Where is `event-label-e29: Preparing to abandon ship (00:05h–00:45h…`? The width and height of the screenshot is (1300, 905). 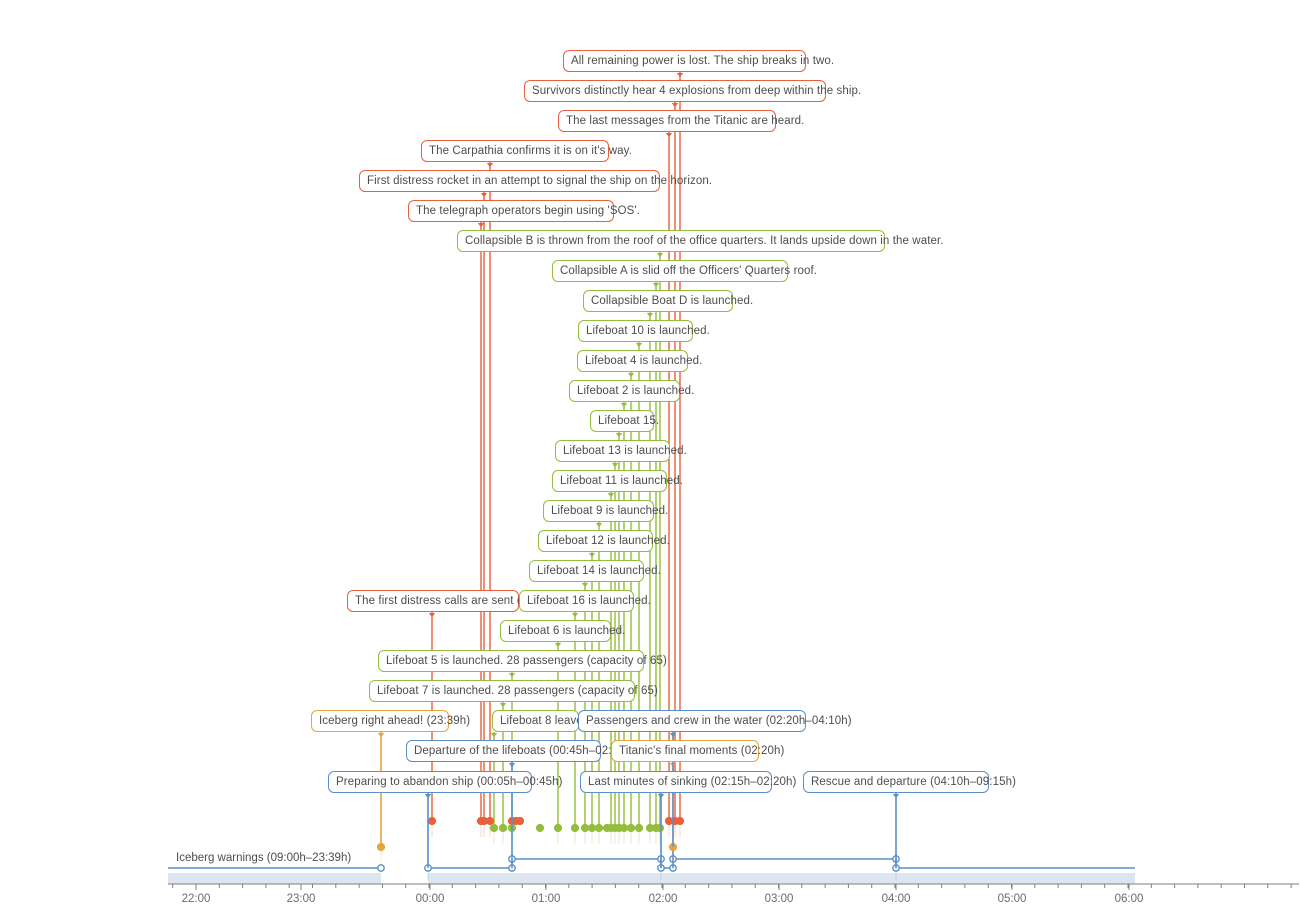 event-label-e29: Preparing to abandon ship (00:05h–00:45h… is located at coordinates (445, 782).